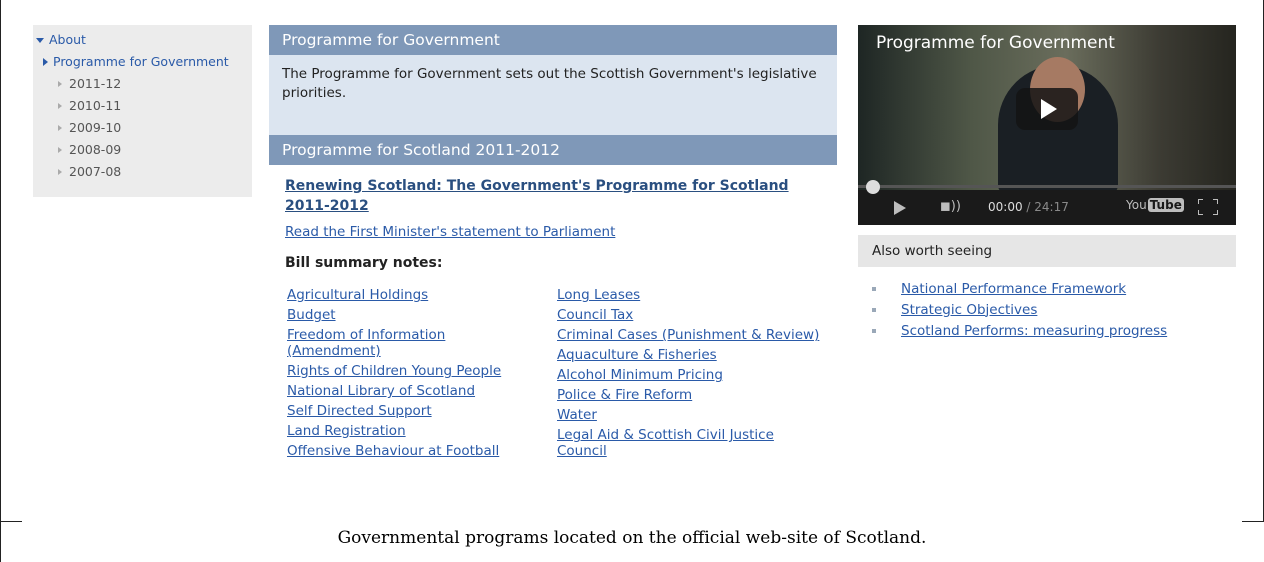 This screenshot has width=1264, height=562. I want to click on sidebar-item-year: 2009-10, so click(142, 128).